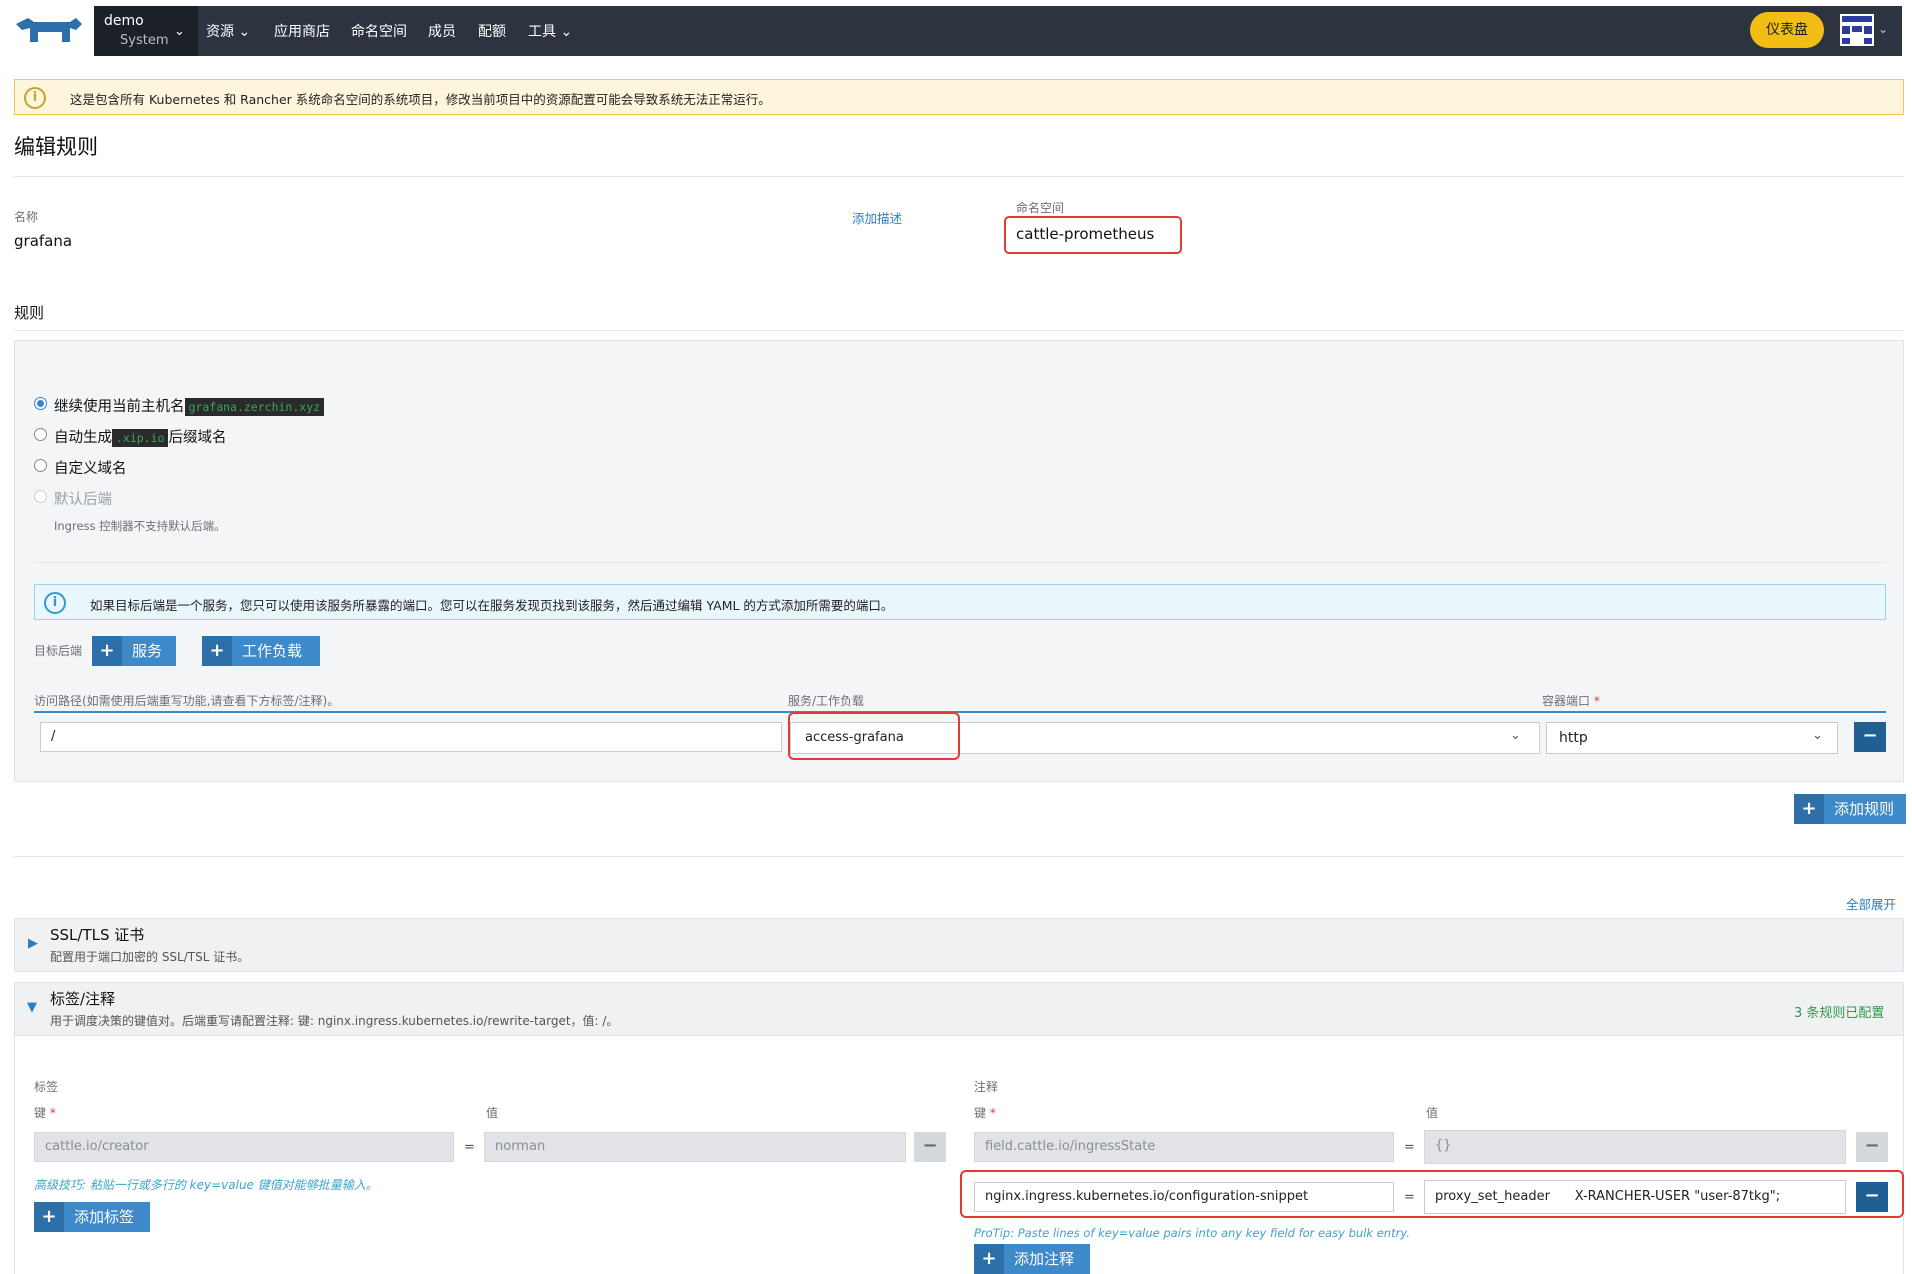 The height and width of the screenshot is (1274, 1912). Describe the element at coordinates (302, 31) in the screenshot. I see `nav-item-catalog: 应用商店` at that location.